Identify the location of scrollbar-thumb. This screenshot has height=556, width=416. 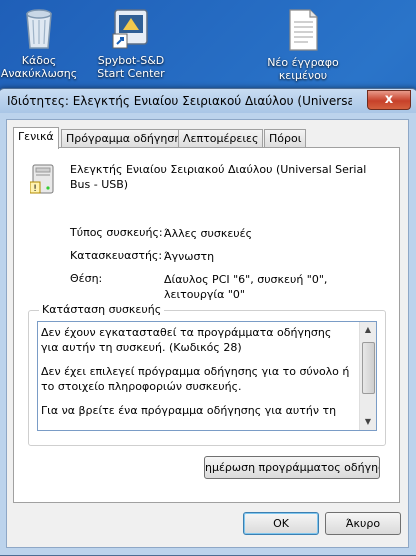
(368, 368).